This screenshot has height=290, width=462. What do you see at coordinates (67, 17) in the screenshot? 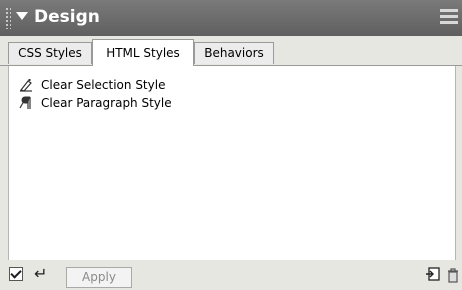
I see `panel-title: Design` at bounding box center [67, 17].